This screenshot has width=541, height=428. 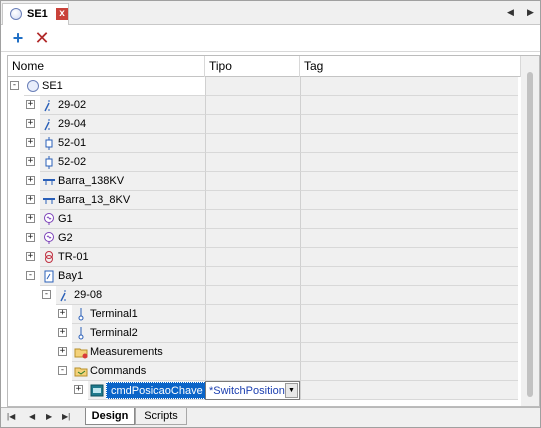 I want to click on tree-row: +52-01, so click(x=263, y=143).